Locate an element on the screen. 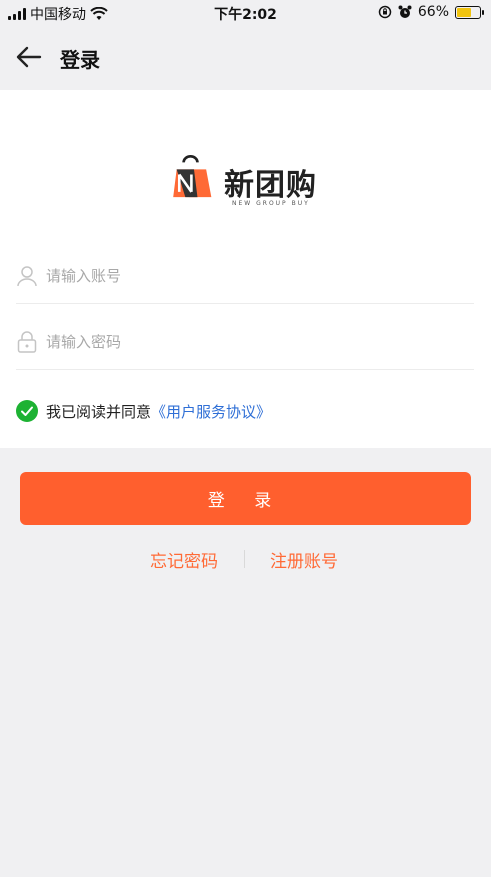 The height and width of the screenshot is (877, 491). brand-logo-icon is located at coordinates (192, 176).